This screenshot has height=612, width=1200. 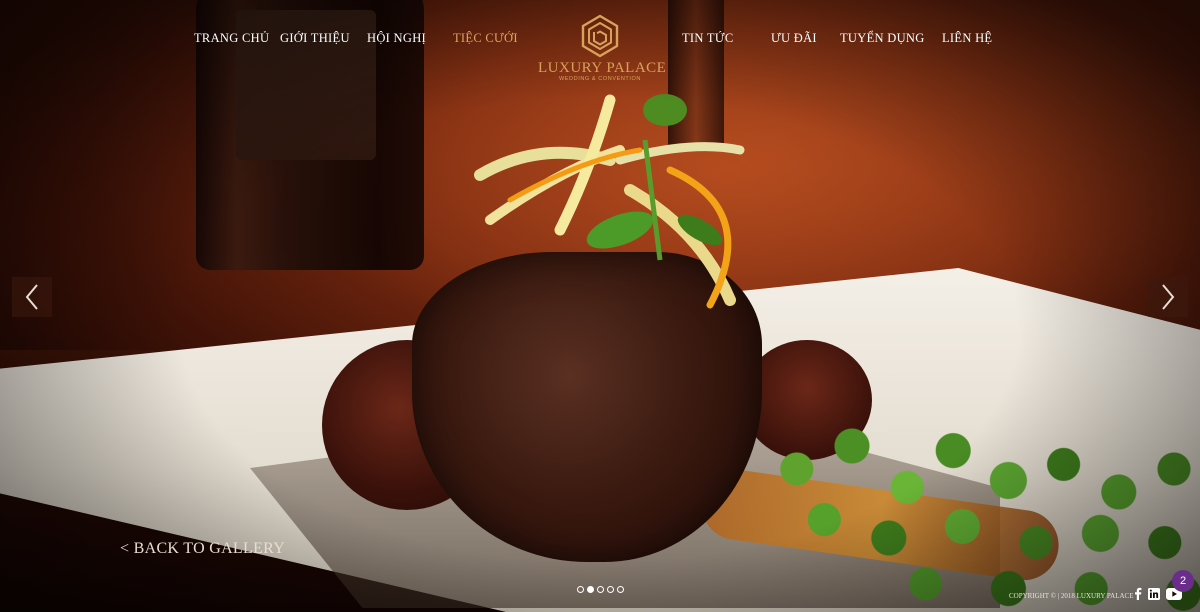 What do you see at coordinates (609, 201) in the screenshot?
I see `garnish-image` at bounding box center [609, 201].